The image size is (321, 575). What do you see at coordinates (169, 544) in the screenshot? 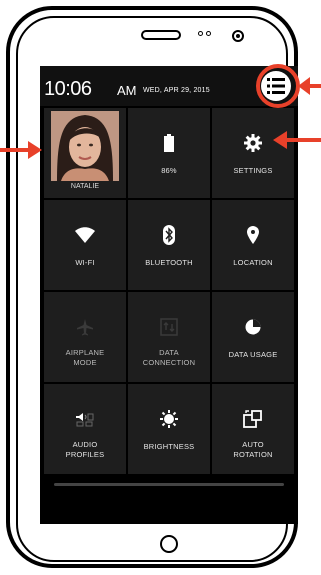
I see `home-button` at bounding box center [169, 544].